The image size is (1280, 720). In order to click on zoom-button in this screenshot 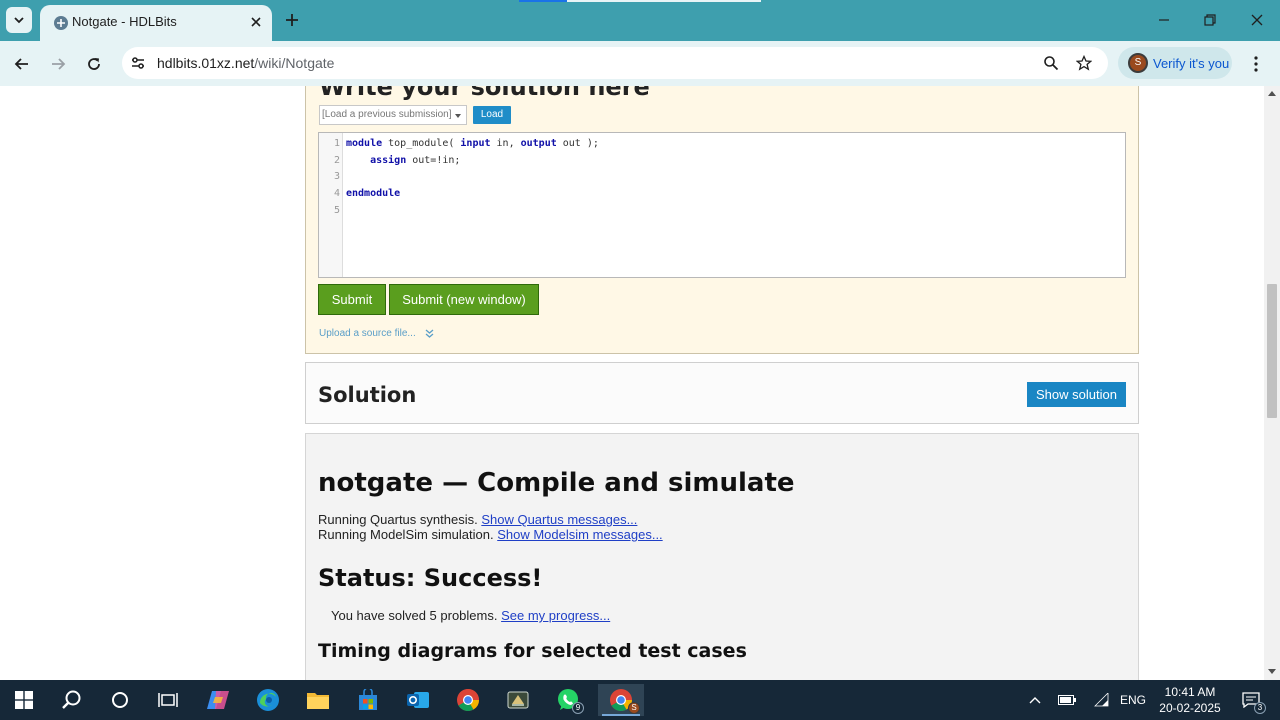, I will do `click(1051, 63)`.